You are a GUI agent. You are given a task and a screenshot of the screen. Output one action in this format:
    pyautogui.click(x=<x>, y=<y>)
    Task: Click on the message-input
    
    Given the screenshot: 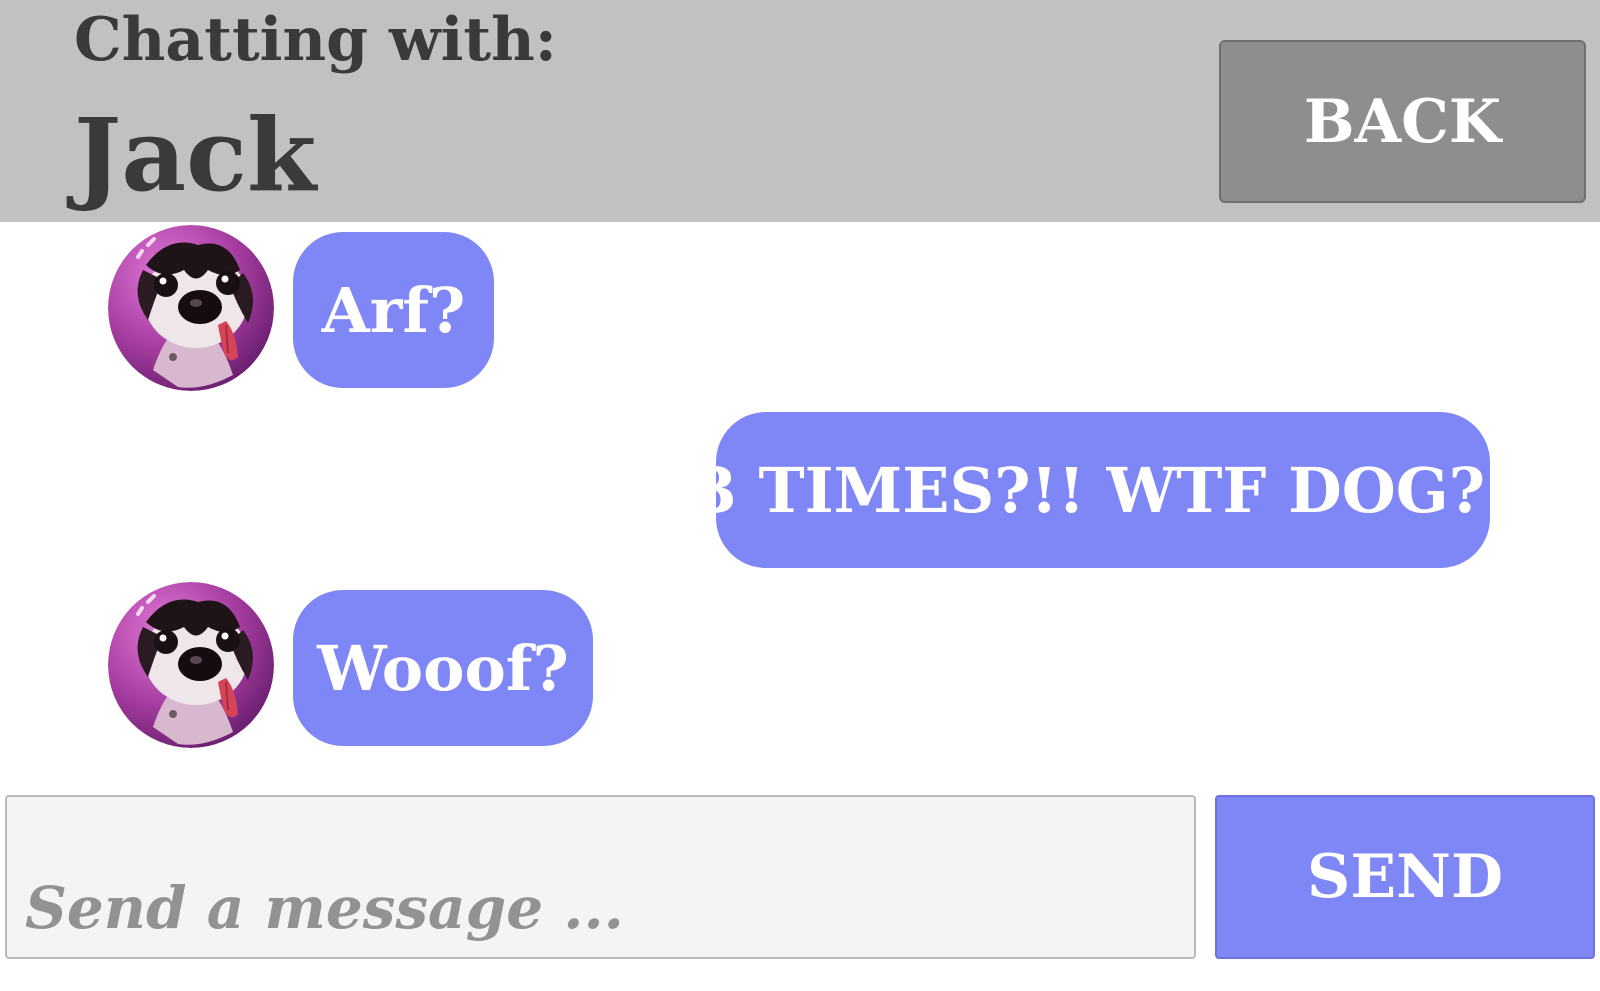 What is the action you would take?
    pyautogui.click(x=600, y=877)
    